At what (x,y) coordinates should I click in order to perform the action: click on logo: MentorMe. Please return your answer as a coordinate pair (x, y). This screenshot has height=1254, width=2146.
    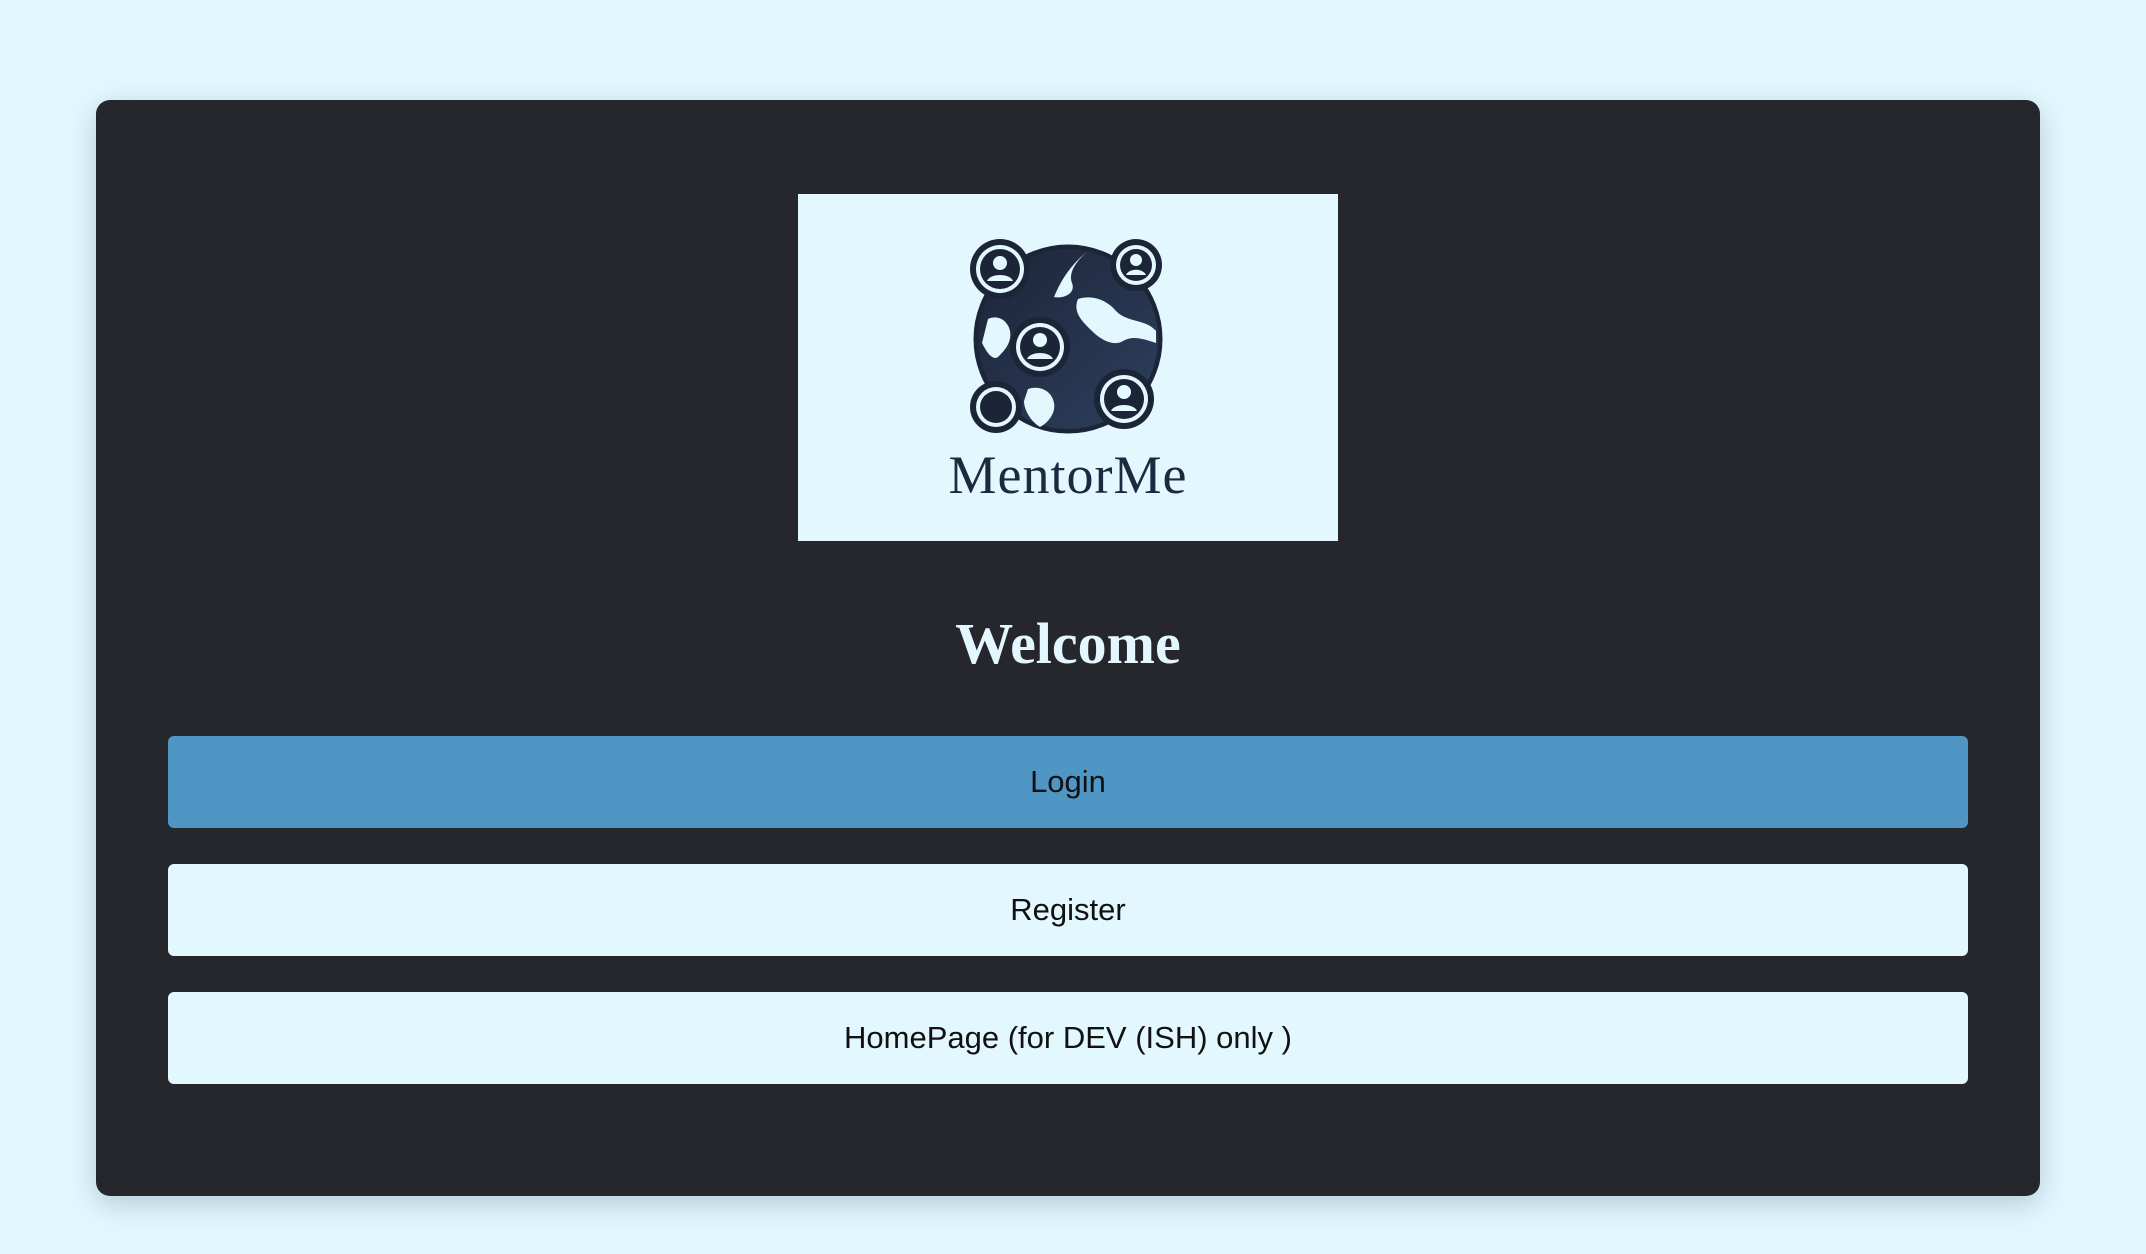
    Looking at the image, I should click on (1068, 367).